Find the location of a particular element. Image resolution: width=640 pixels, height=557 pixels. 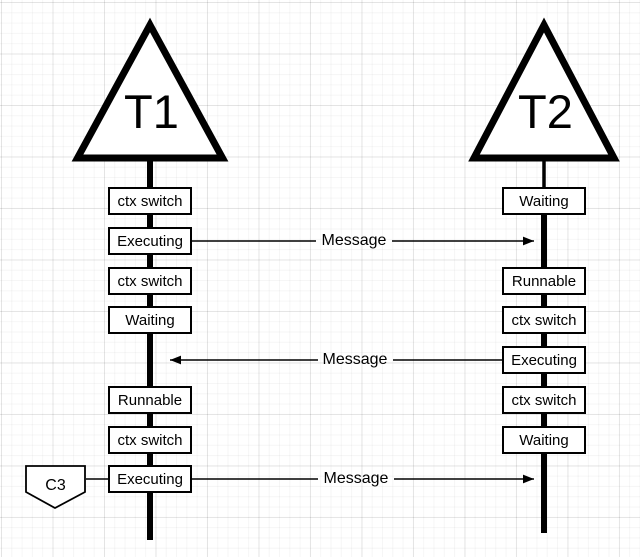

t2-thread-triangle is located at coordinates (544, 89).